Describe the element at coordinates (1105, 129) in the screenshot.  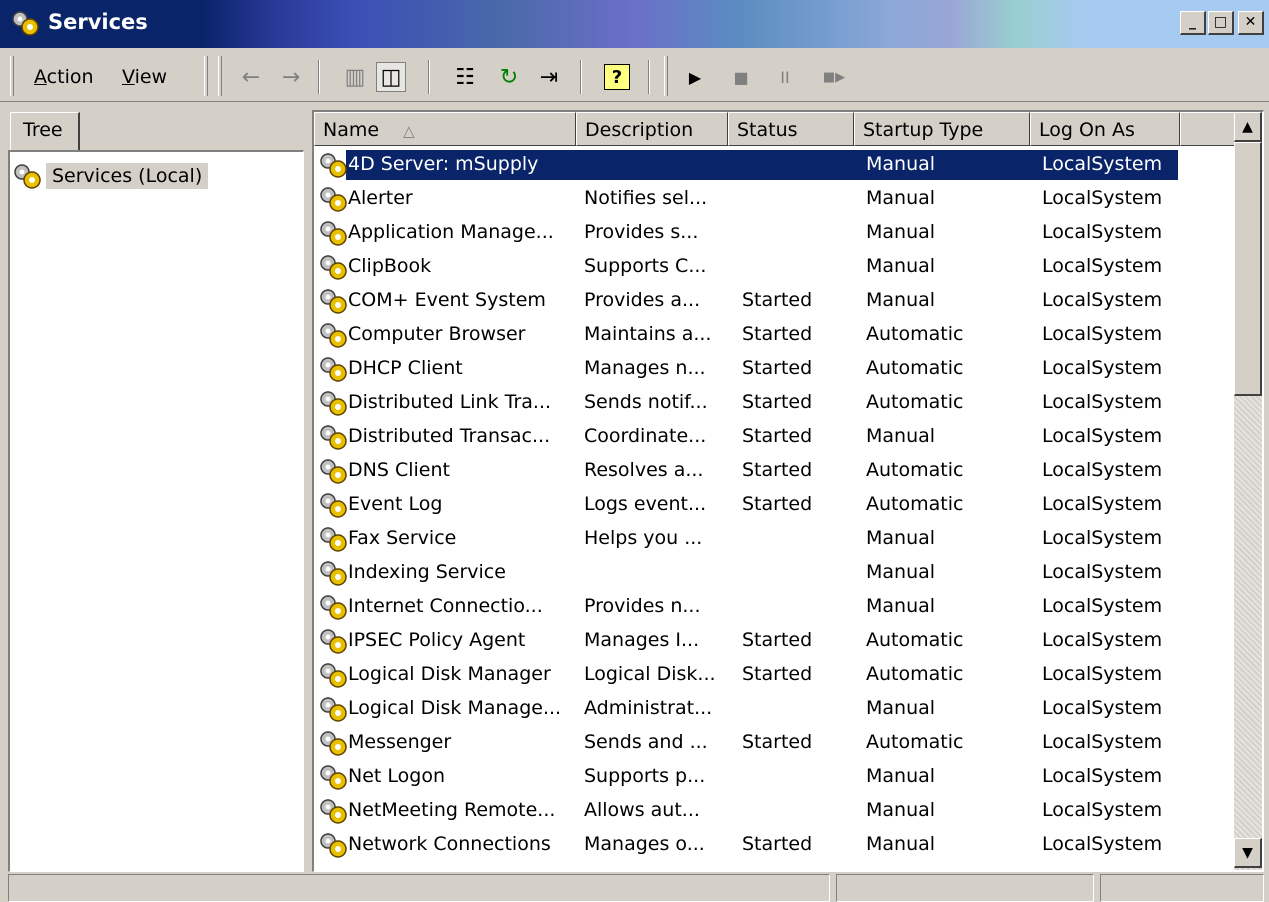
I see `column-header-log-on-as: Log On As` at that location.